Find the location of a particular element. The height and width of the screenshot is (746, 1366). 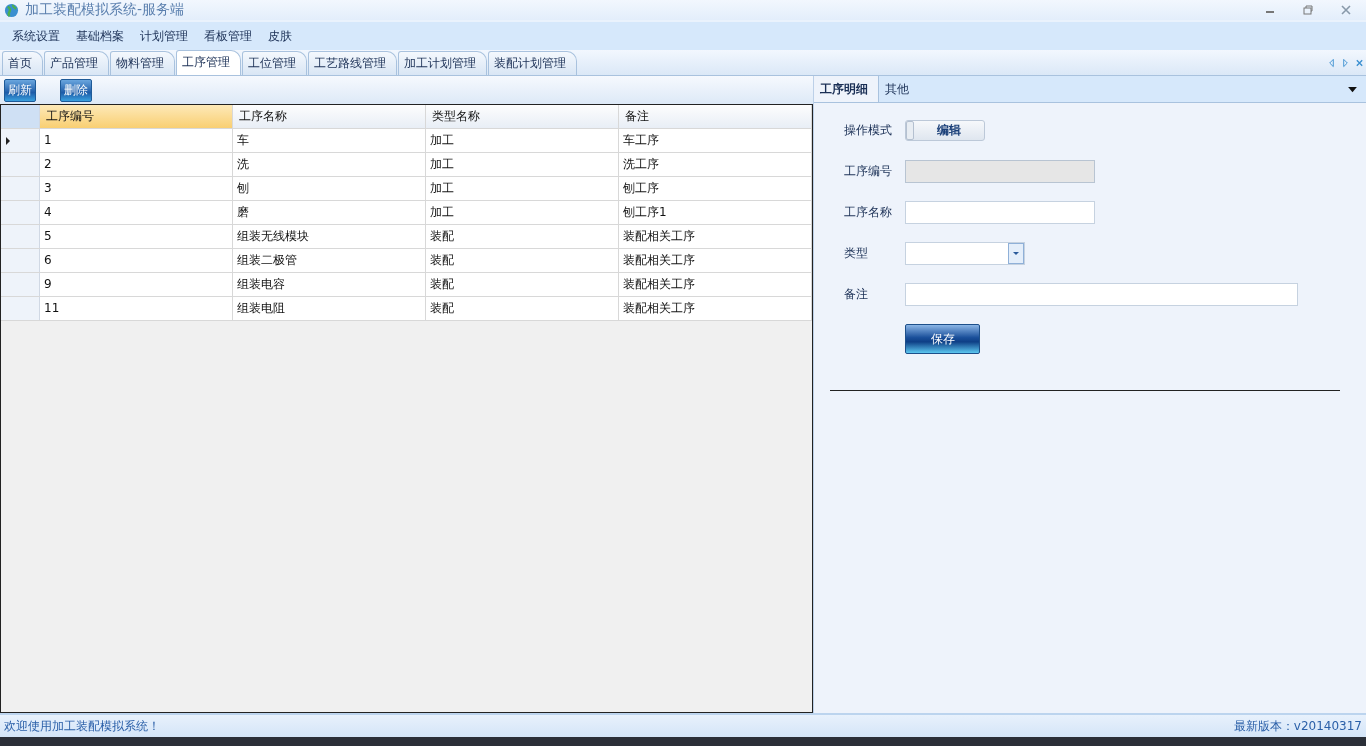

table-cell: 车工序 is located at coordinates (715, 140).